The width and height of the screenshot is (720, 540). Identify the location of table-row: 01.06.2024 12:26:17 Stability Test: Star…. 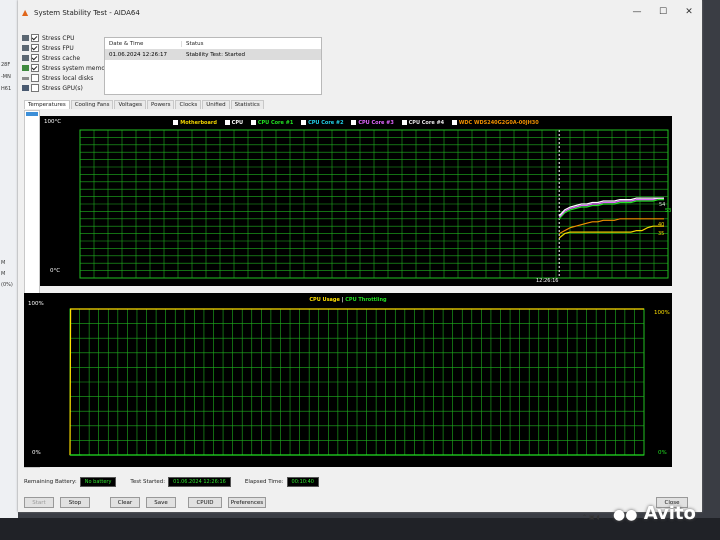
(213, 55).